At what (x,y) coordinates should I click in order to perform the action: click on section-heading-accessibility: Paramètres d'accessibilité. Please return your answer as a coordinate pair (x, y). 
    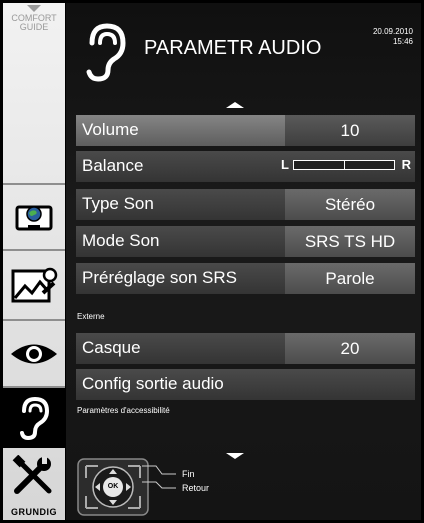
    Looking at the image, I should click on (123, 410).